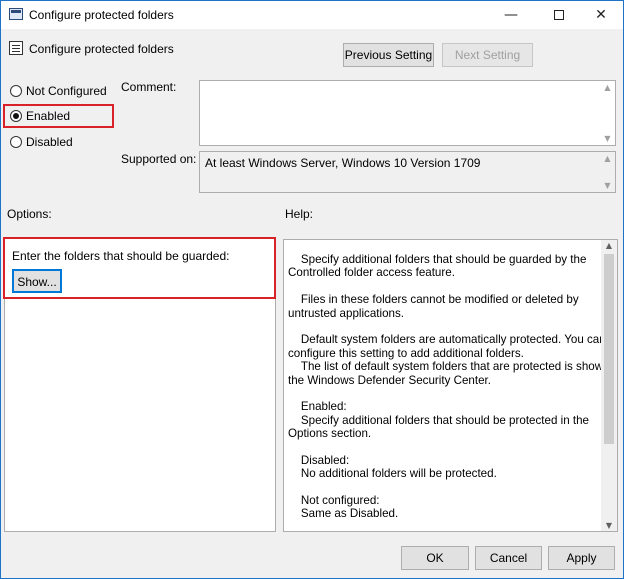 The width and height of the screenshot is (624, 579). Describe the element at coordinates (101, 15) in the screenshot. I see `window-title: Configure protected folders` at that location.